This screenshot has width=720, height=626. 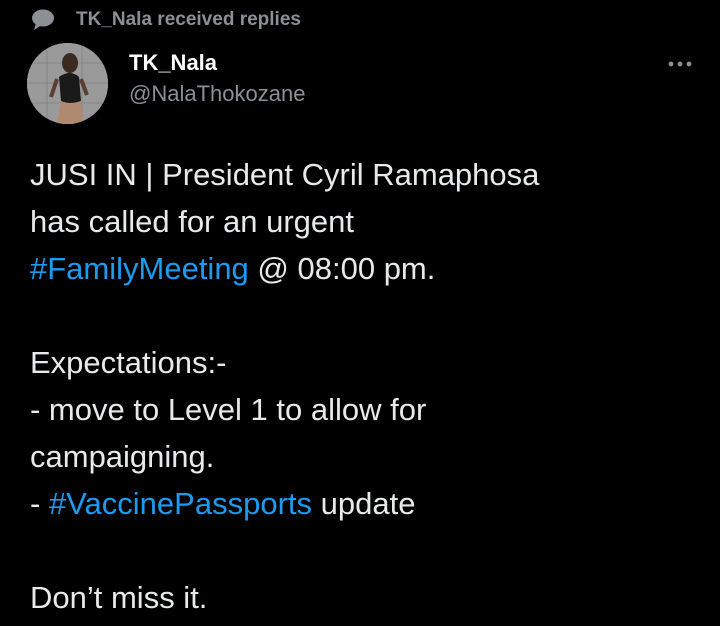 I want to click on tweet-line: Don’t miss it., so click(x=119, y=597).